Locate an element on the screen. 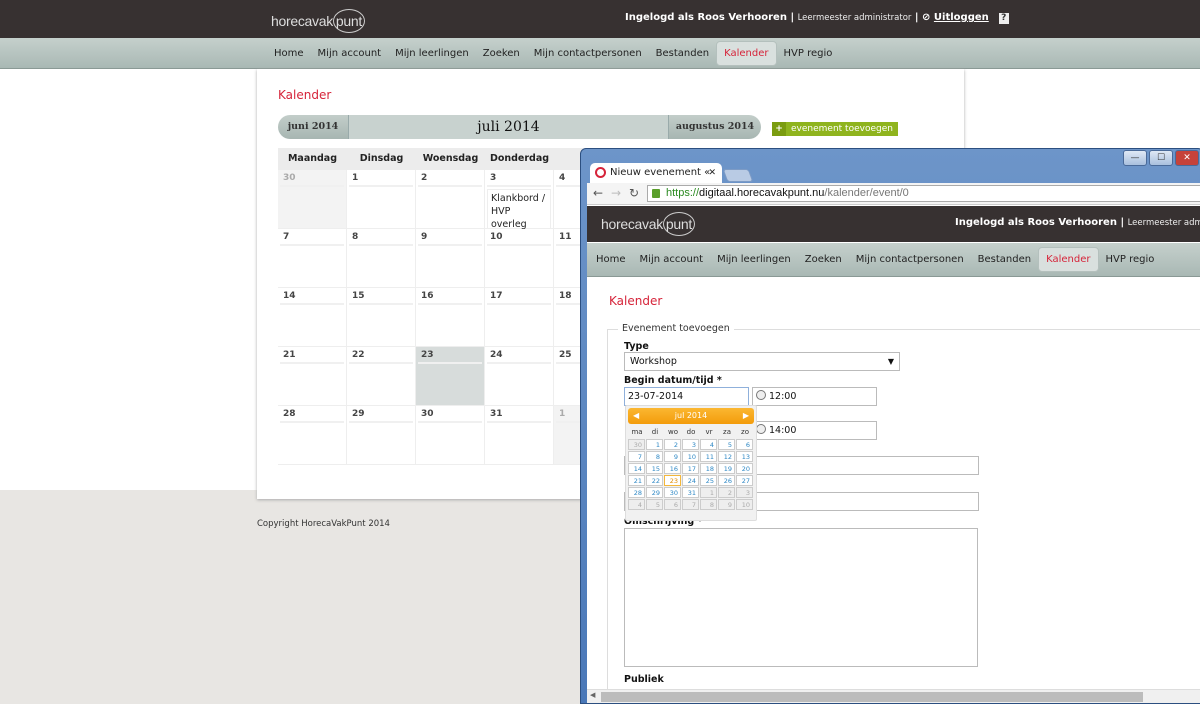  day-cell: 14 is located at coordinates (312, 317).